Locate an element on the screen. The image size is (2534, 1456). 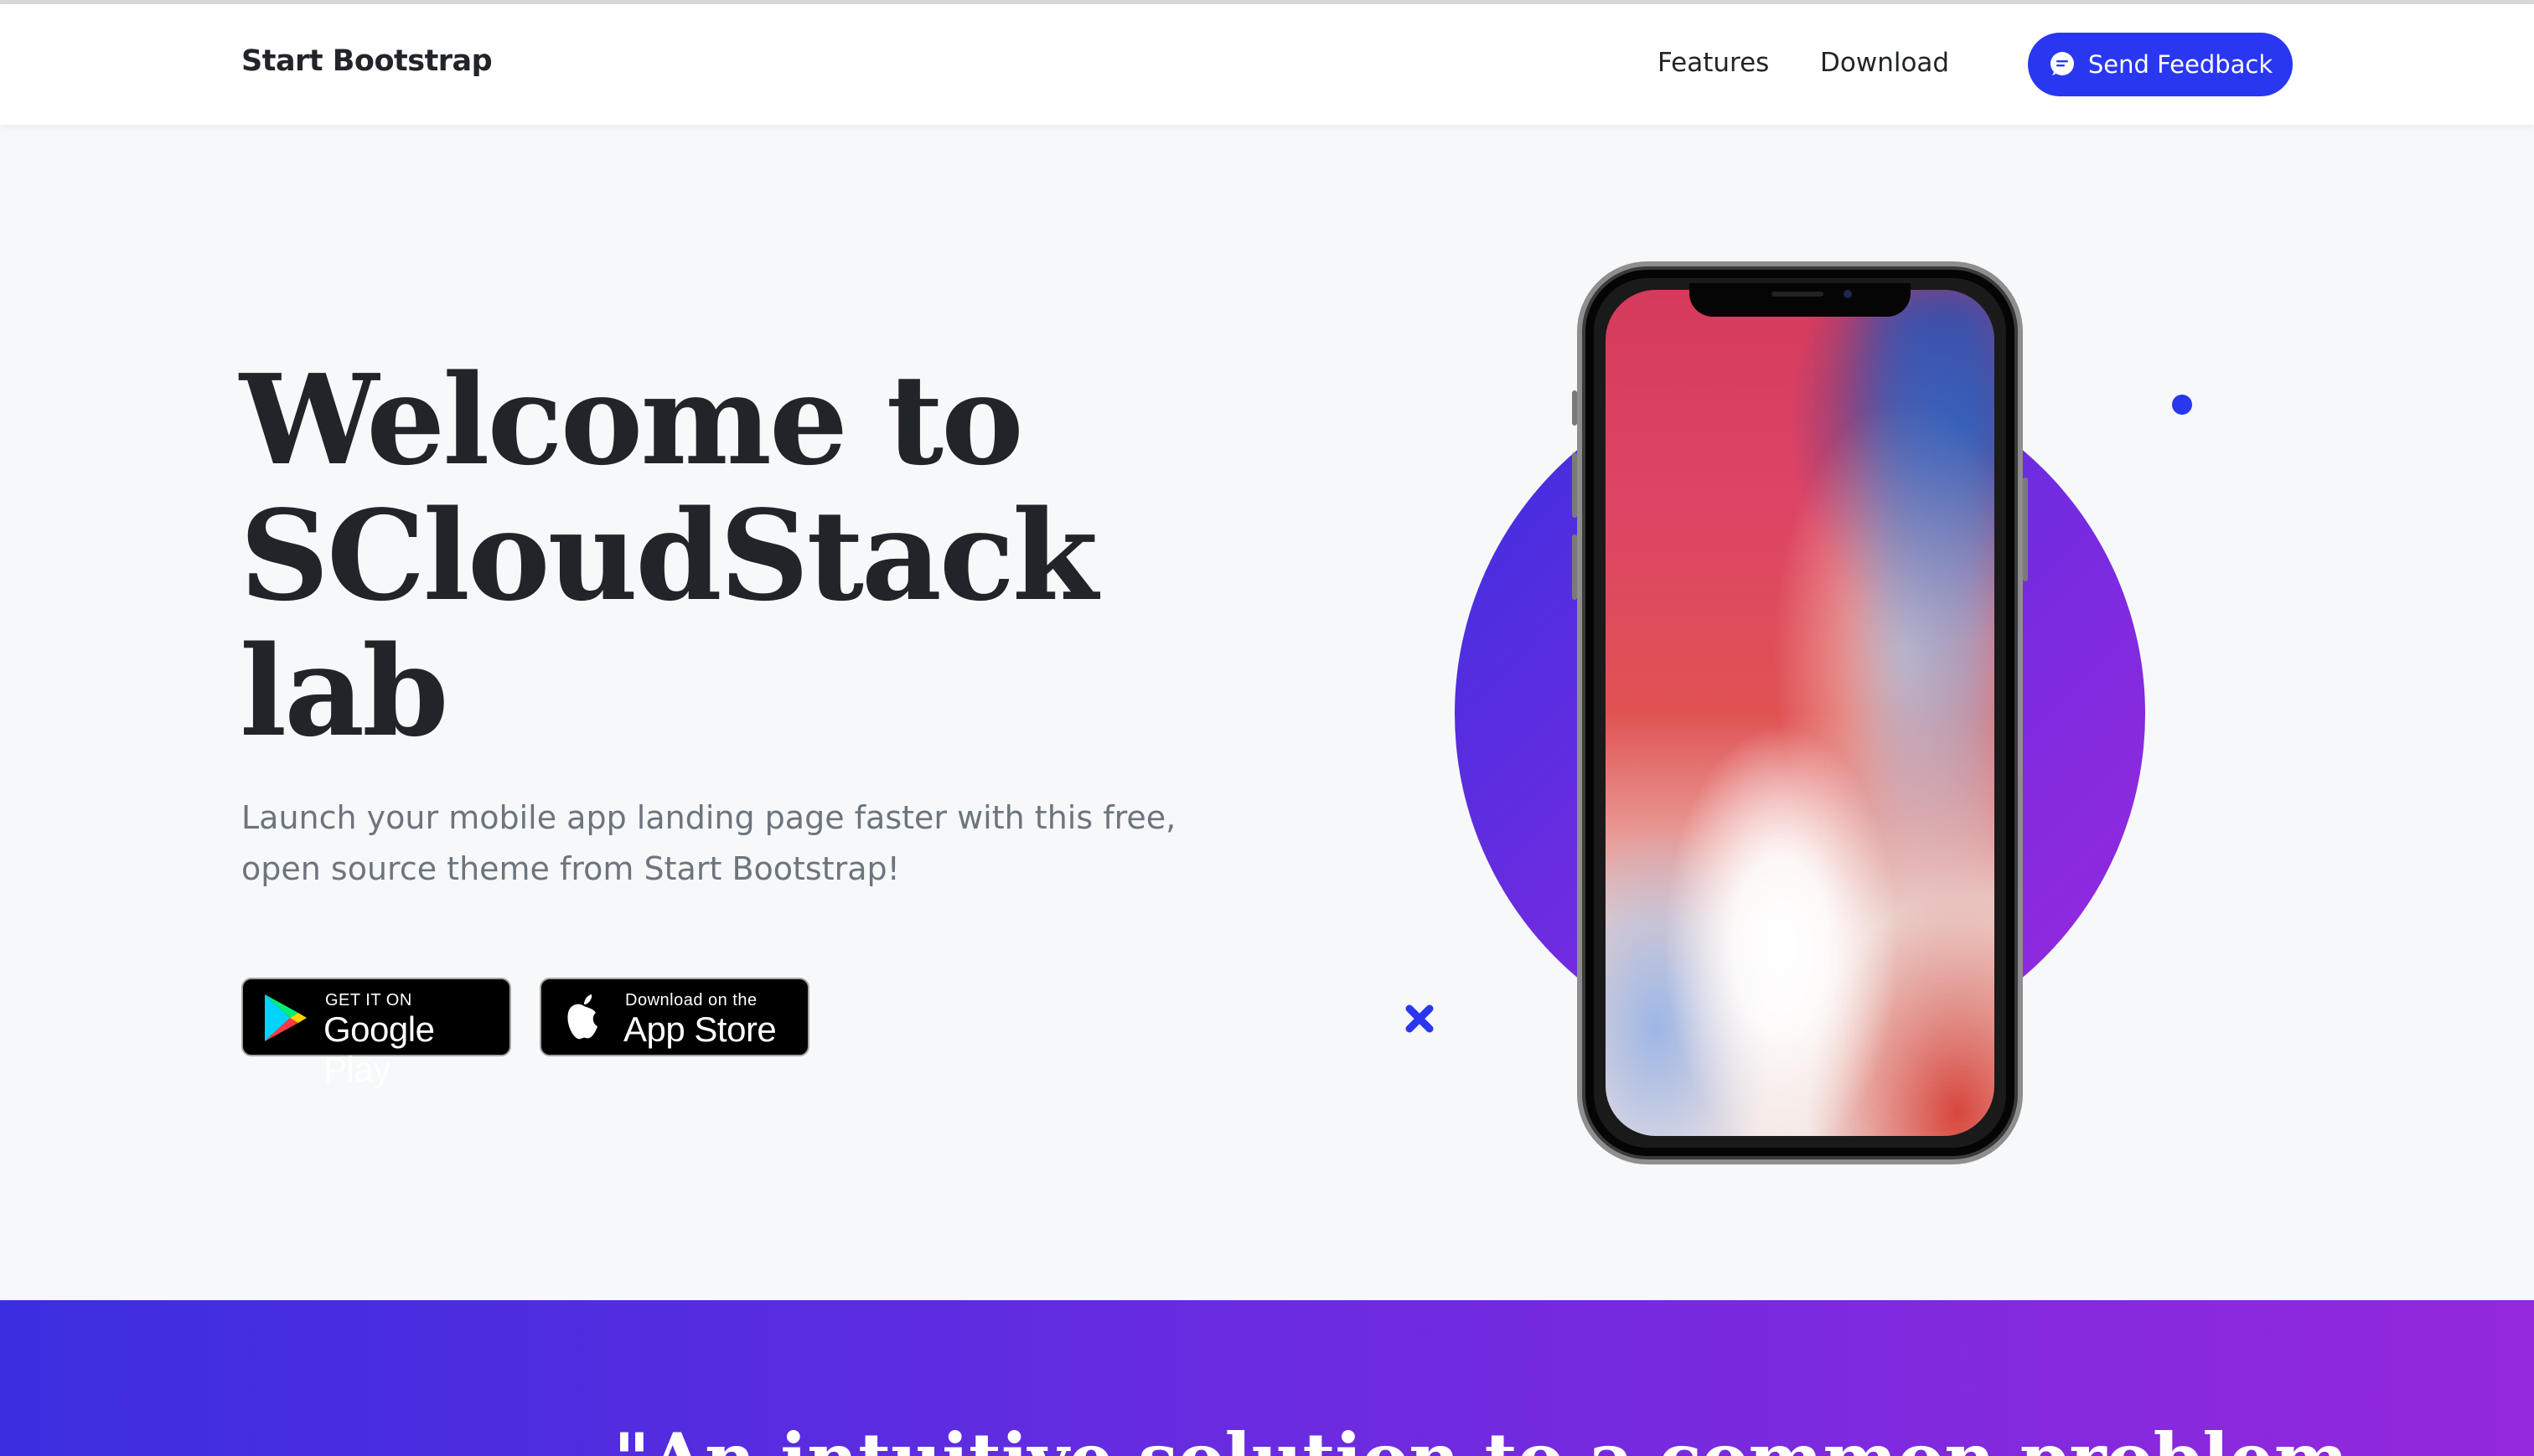
decorative-dot is located at coordinates (2182, 405).